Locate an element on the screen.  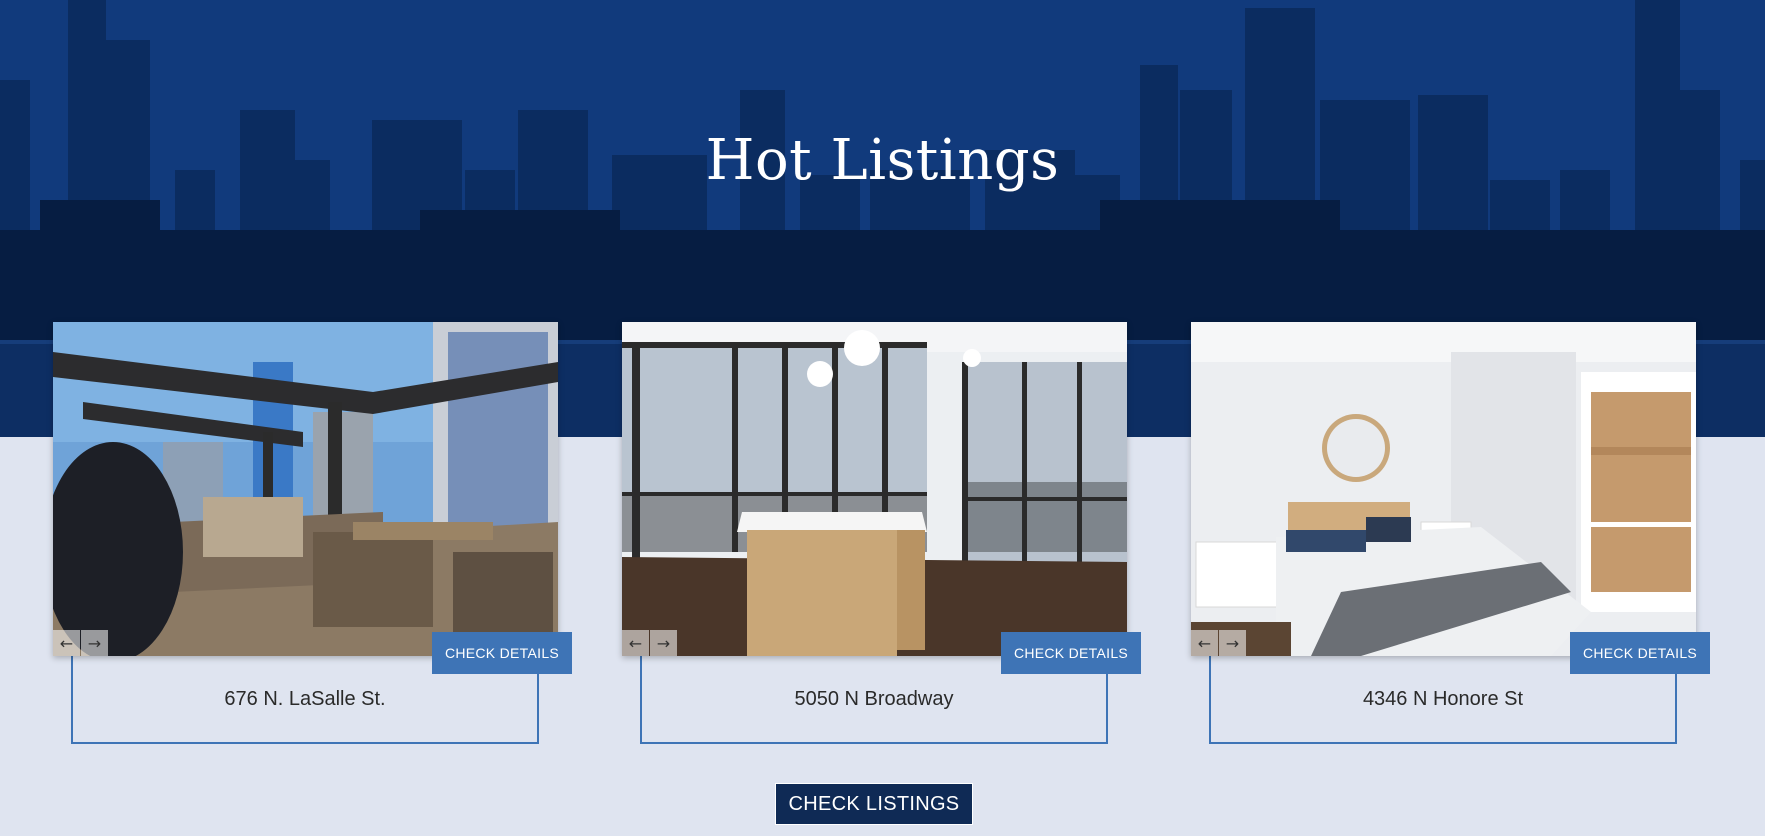
bedroom-interior-photo-icon is located at coordinates (1443, 489).